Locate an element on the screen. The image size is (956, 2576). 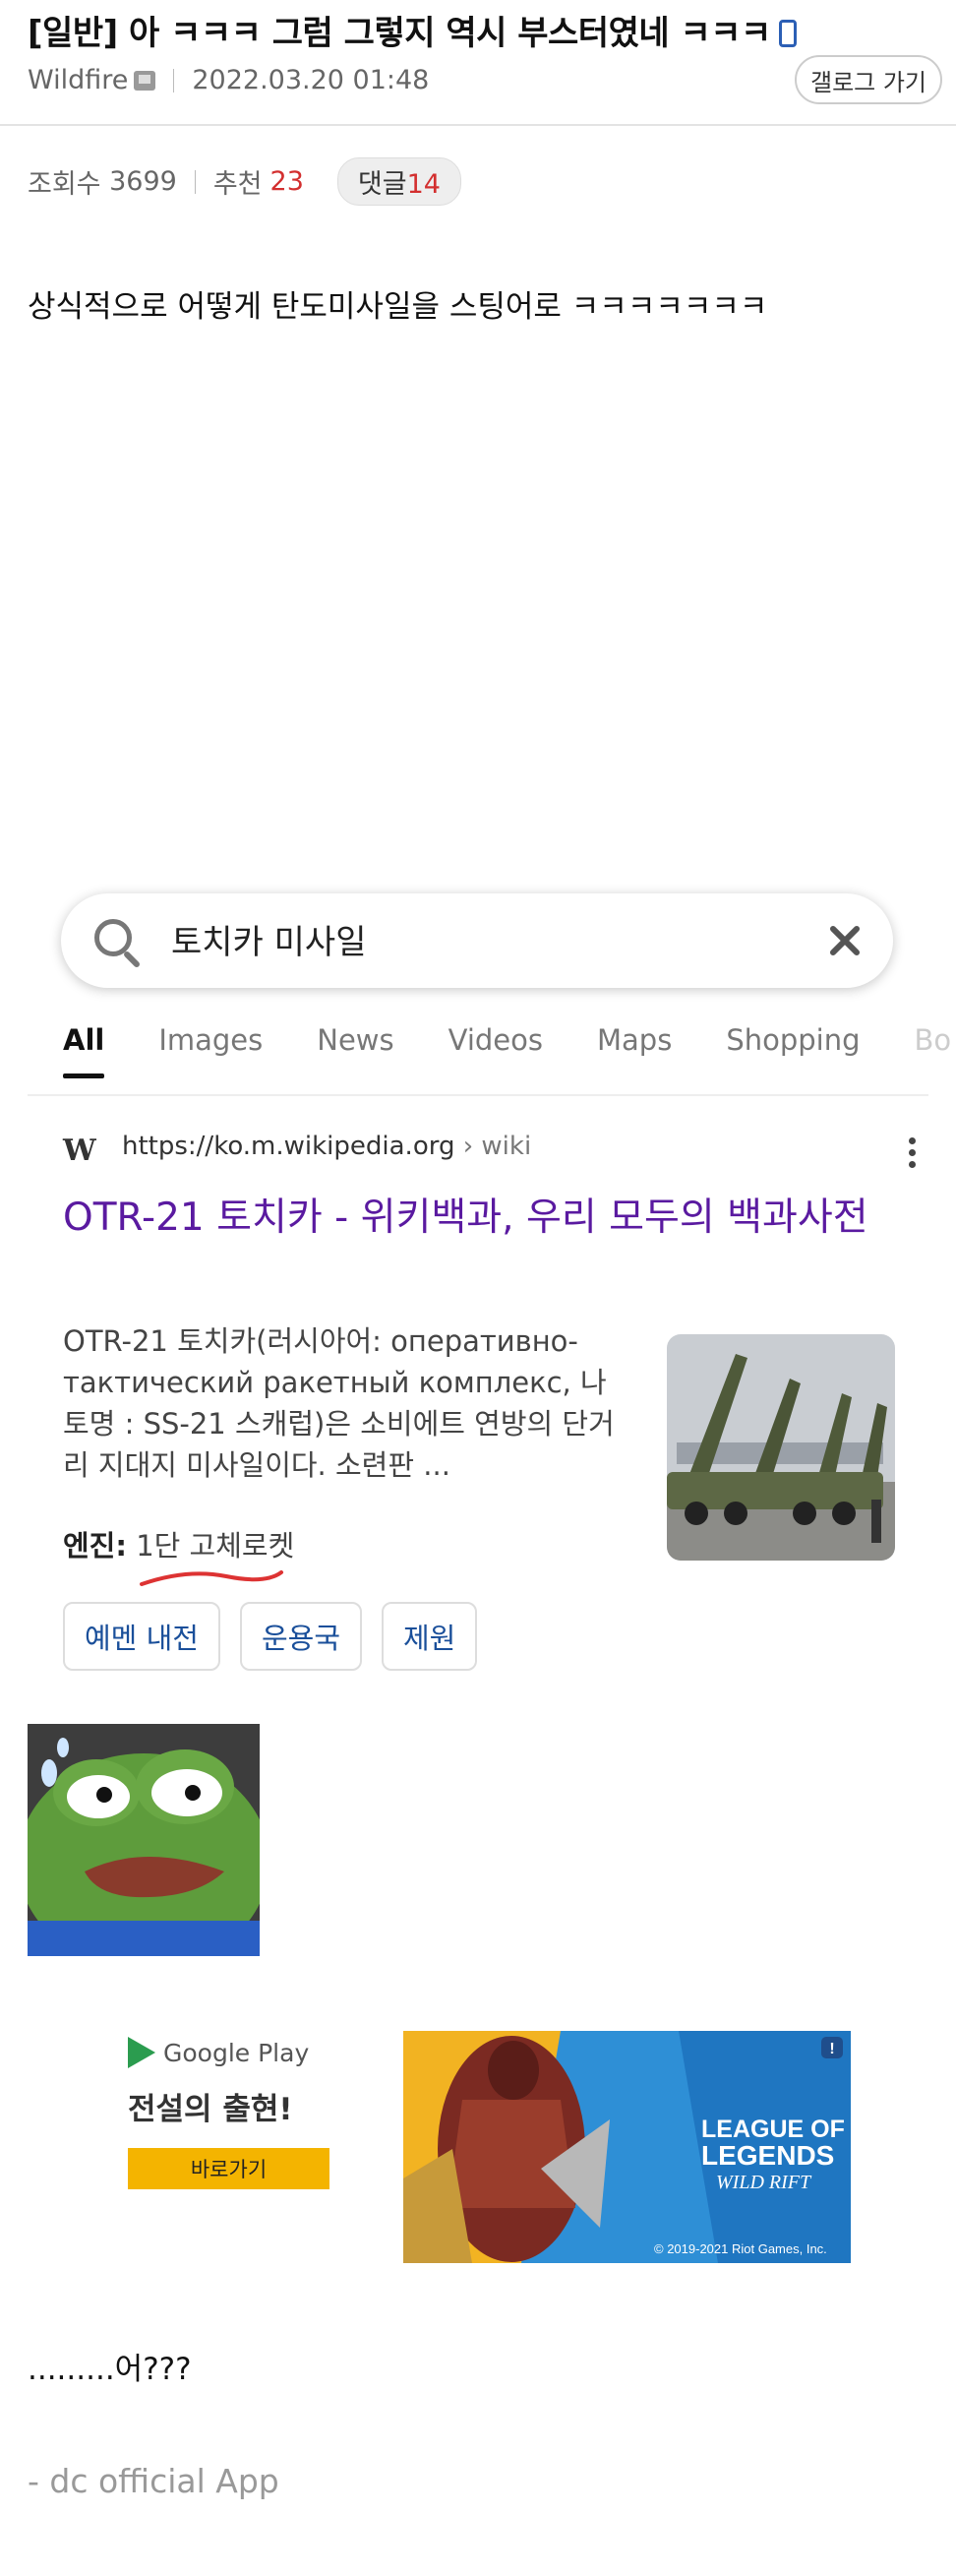
chip-yemen-war: 예멘 내전 is located at coordinates (141, 1636).